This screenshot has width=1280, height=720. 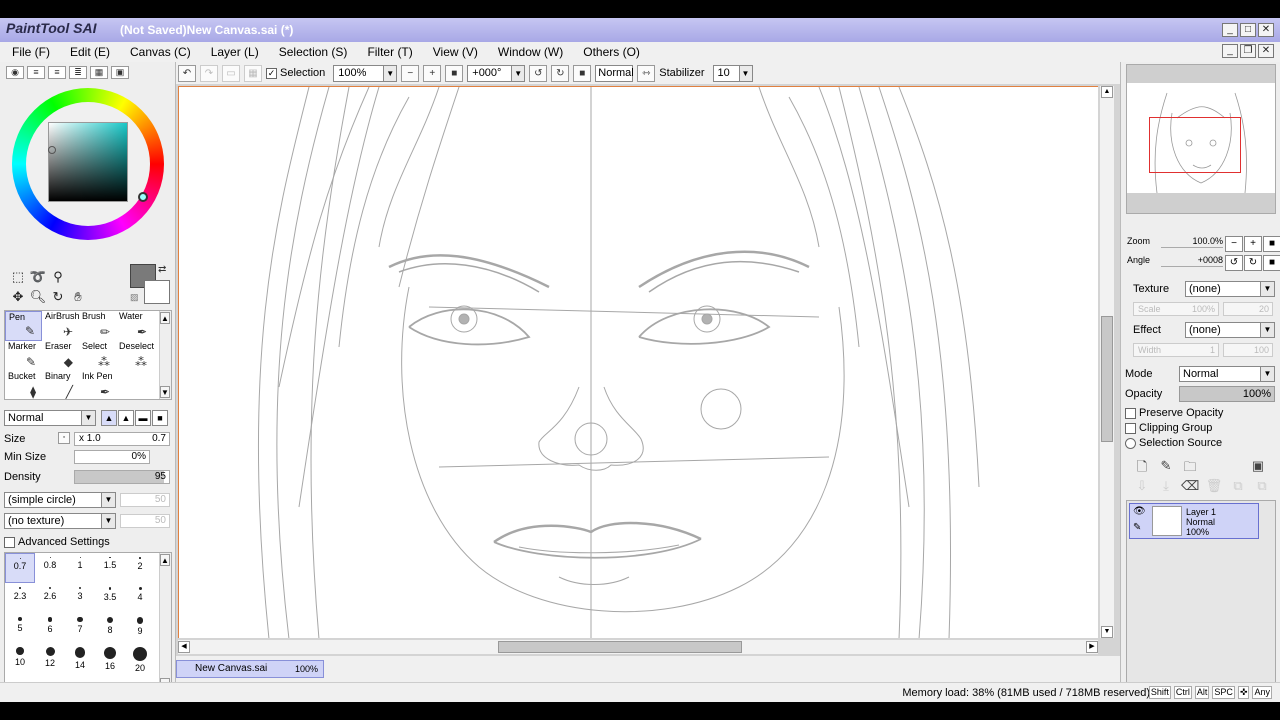 What do you see at coordinates (271, 73) in the screenshot?
I see `selection-checkbox: ✓` at bounding box center [271, 73].